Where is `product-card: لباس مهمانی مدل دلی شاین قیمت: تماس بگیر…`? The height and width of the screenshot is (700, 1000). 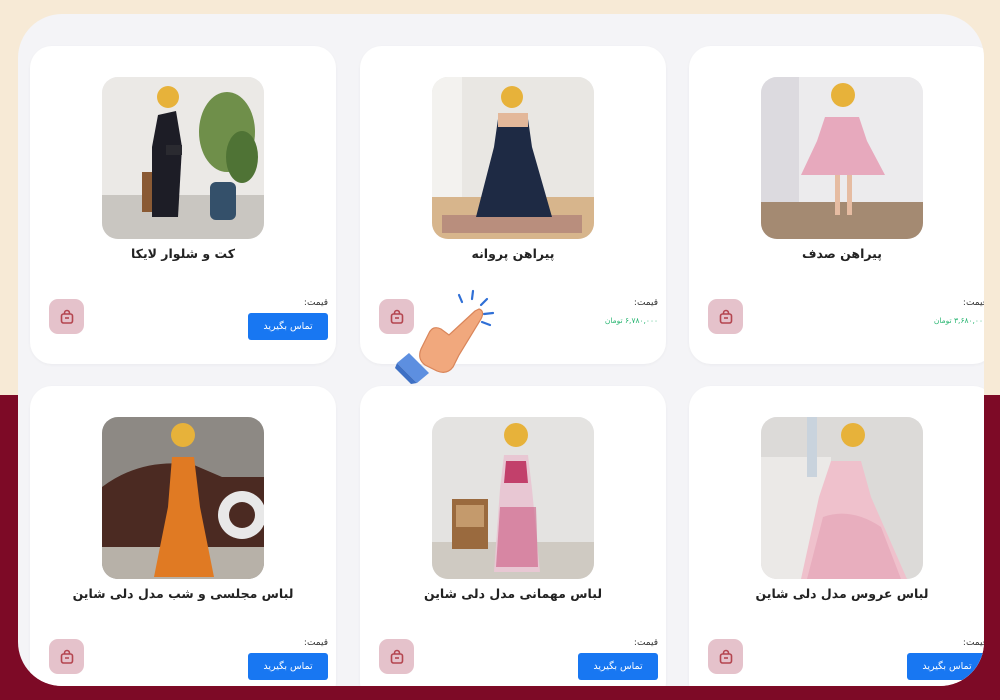
product-card: لباس مهمانی مدل دلی شاین قیمت: تماس بگیر… is located at coordinates (513, 536).